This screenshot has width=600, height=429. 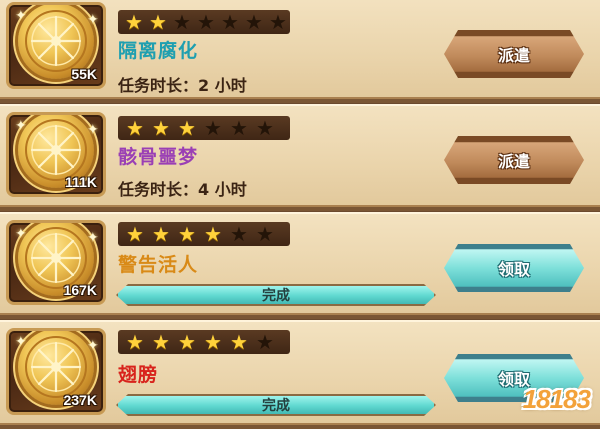 I want to click on difficulty-stars: ★ ★ ★ ★ ★ ★ ★, so click(x=204, y=22).